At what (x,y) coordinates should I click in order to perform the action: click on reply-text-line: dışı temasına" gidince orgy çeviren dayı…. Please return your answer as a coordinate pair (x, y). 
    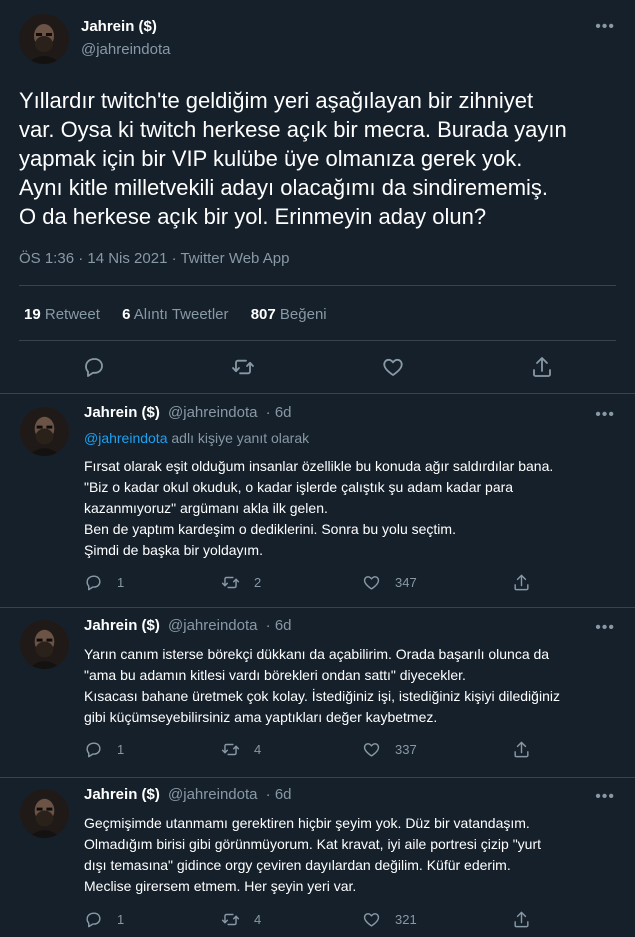
    Looking at the image, I should click on (297, 865).